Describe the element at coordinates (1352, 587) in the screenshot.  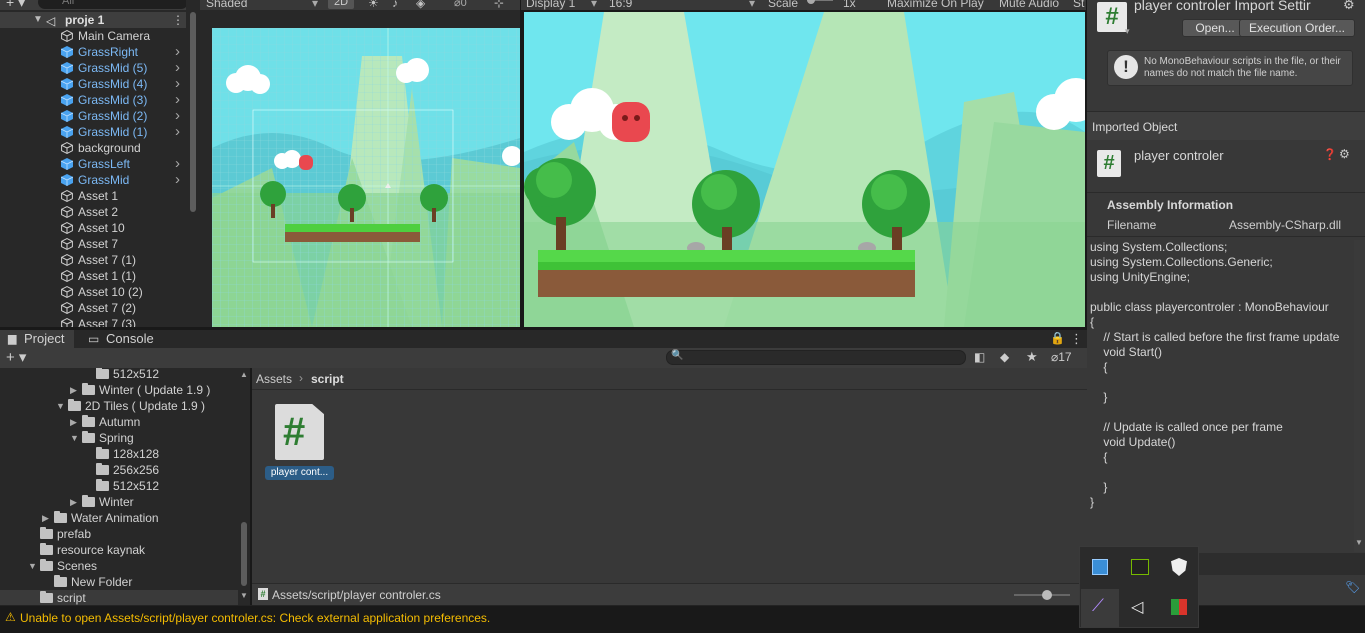
I see `asset-label-icon: 🏷` at that location.